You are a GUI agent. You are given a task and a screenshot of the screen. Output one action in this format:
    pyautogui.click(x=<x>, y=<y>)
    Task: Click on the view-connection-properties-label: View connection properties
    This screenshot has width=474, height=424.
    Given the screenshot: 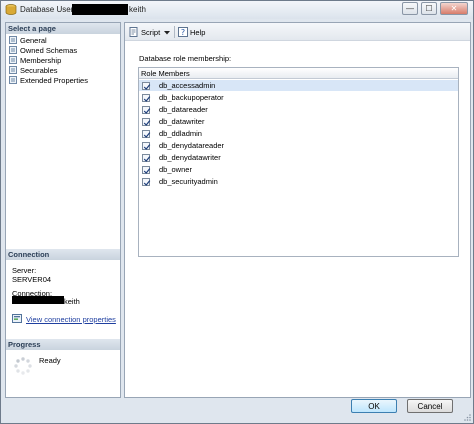 What is the action you would take?
    pyautogui.click(x=71, y=319)
    